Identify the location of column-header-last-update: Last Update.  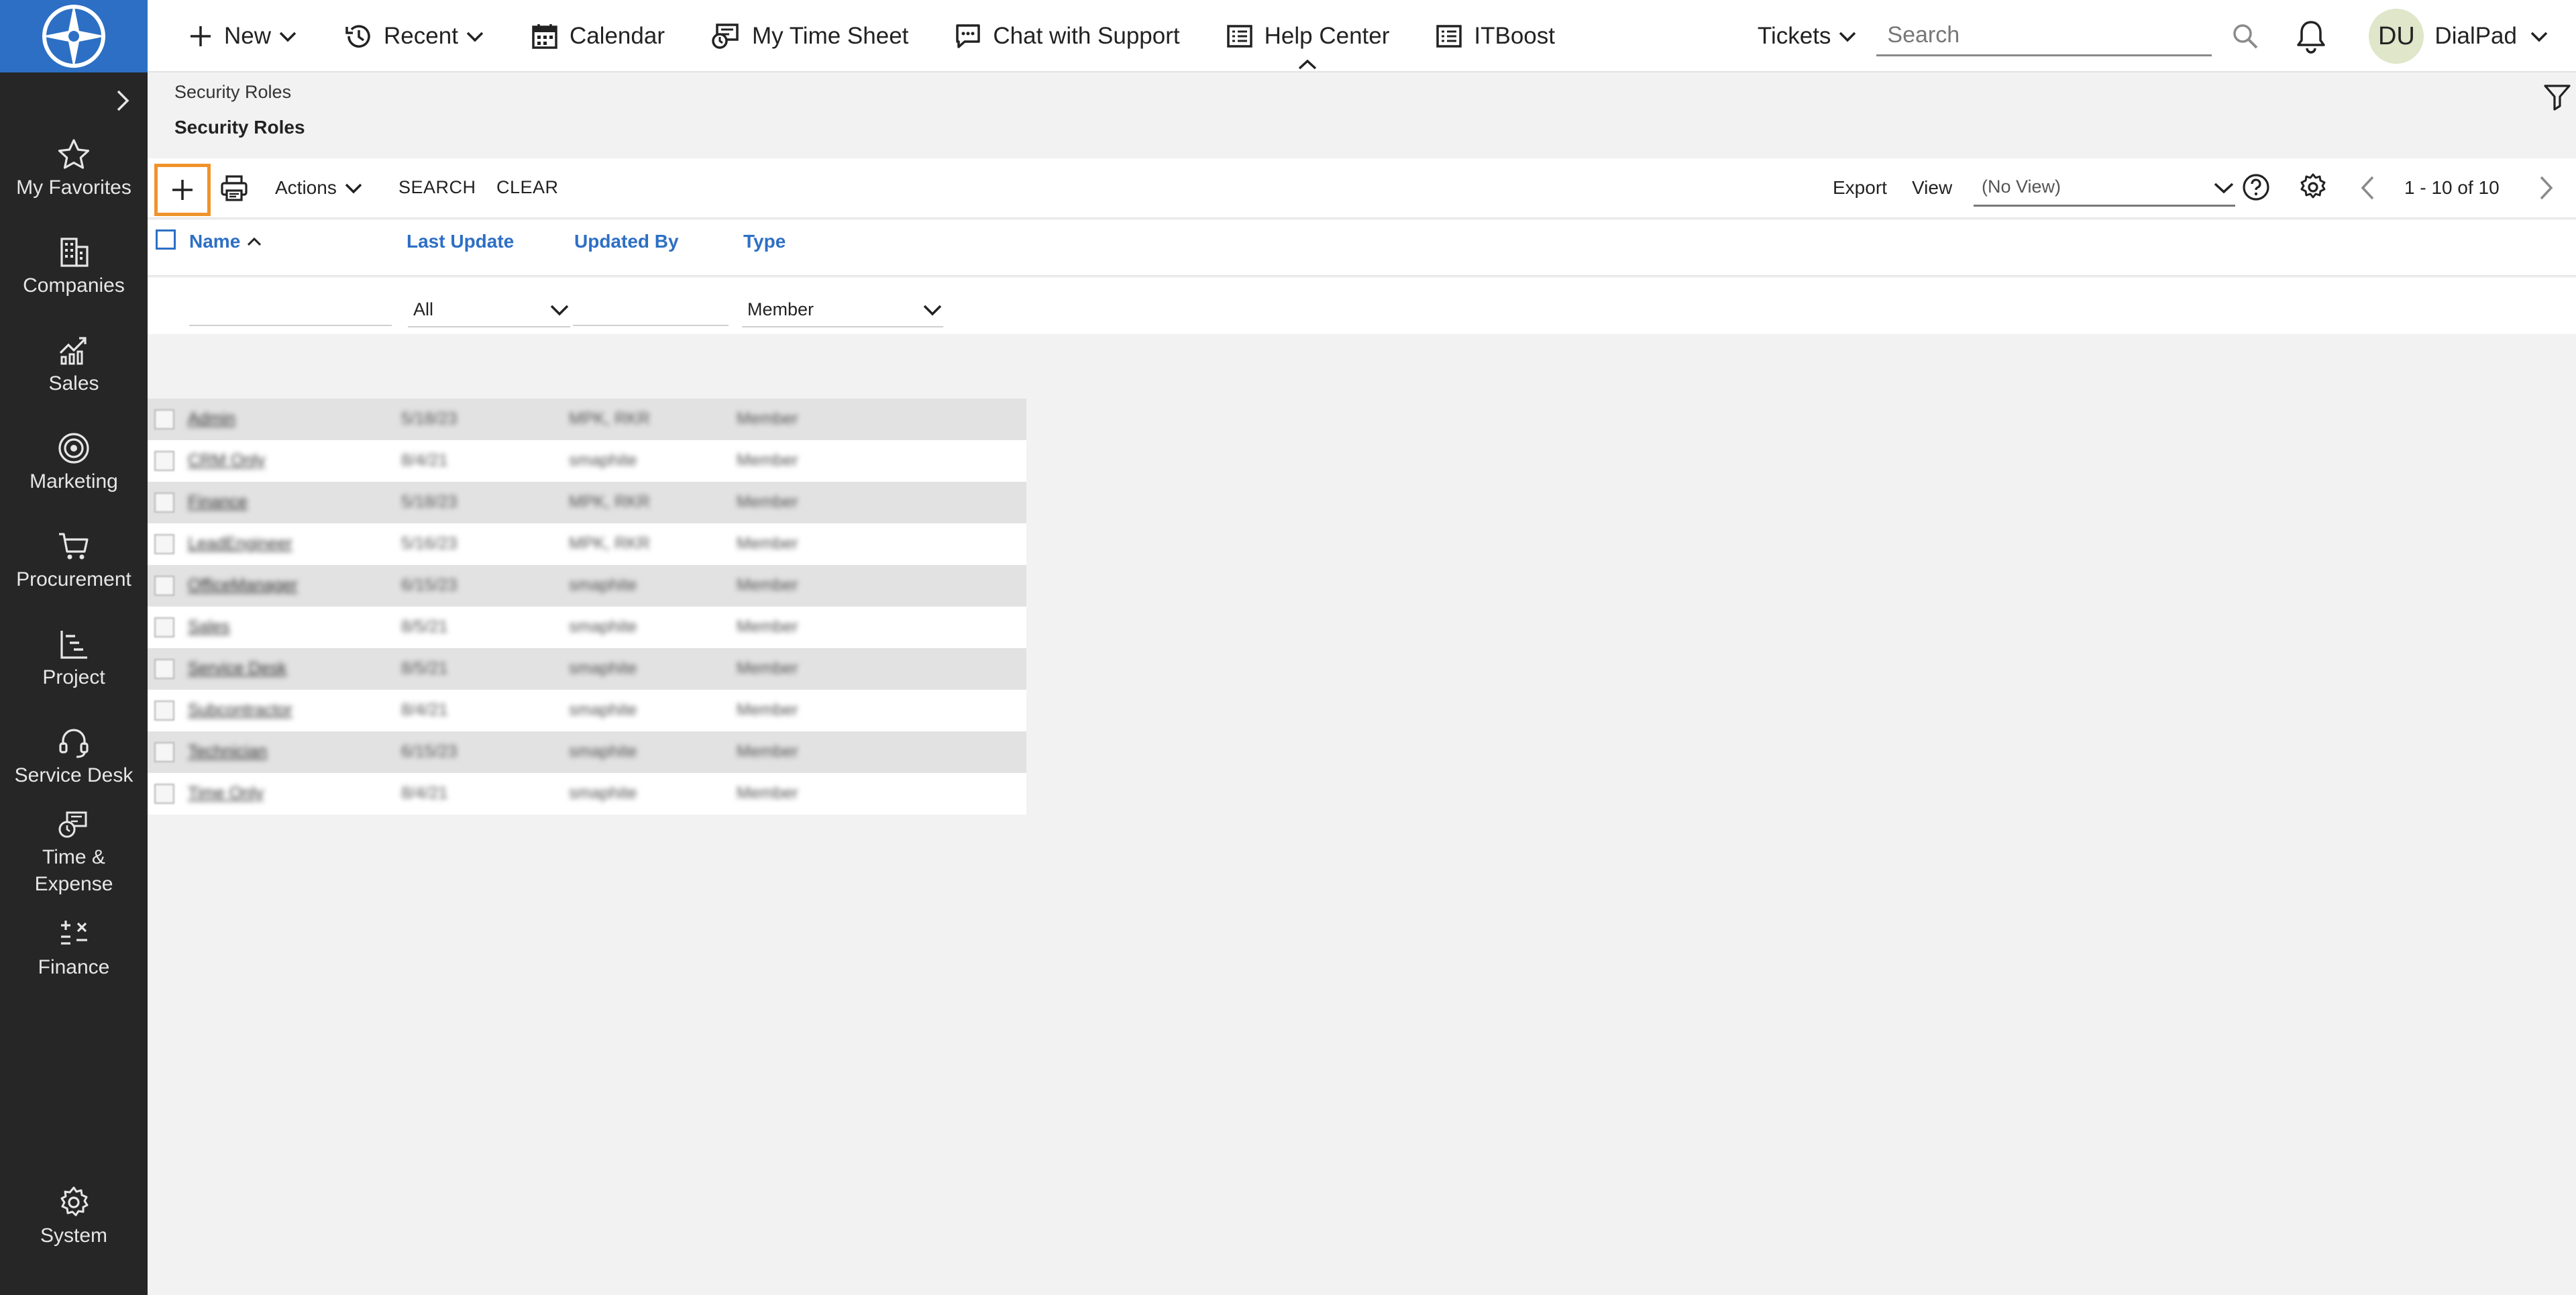
(460, 241).